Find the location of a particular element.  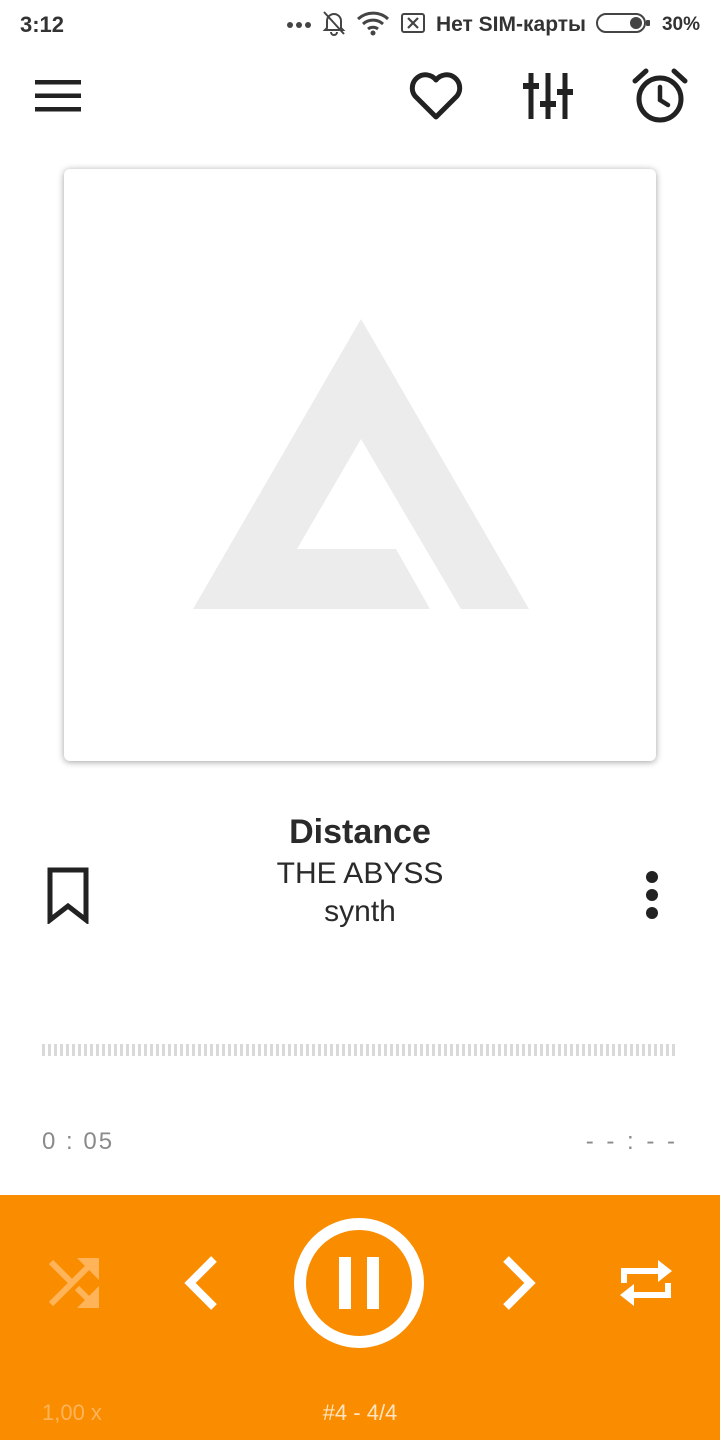

no-sim-icon is located at coordinates (413, 25).